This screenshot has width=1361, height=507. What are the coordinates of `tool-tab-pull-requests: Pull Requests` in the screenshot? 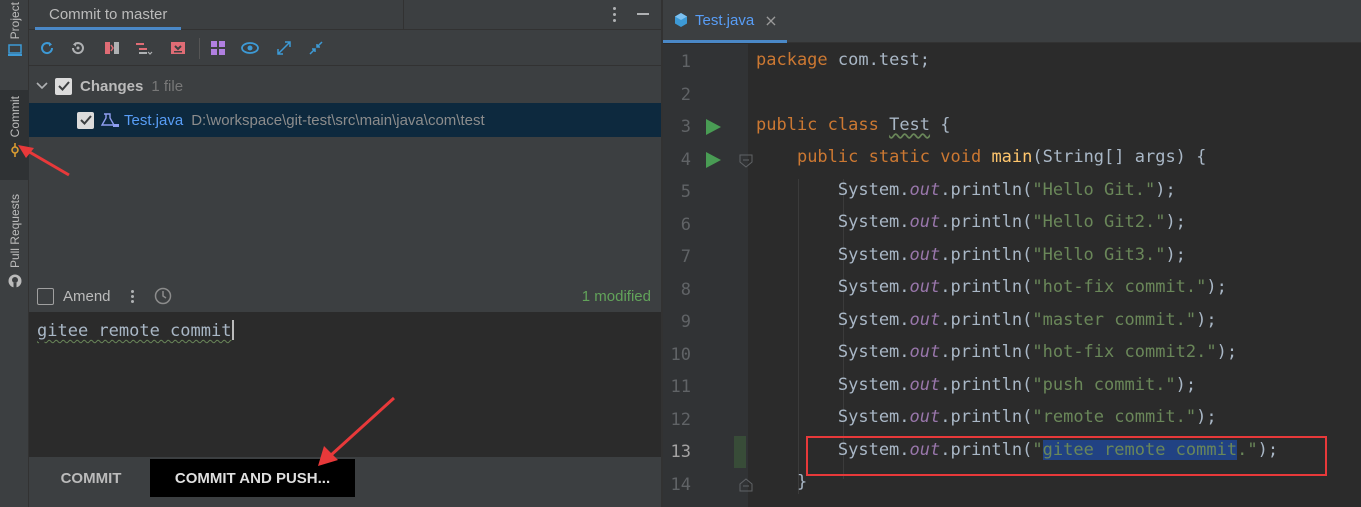 It's located at (14, 249).